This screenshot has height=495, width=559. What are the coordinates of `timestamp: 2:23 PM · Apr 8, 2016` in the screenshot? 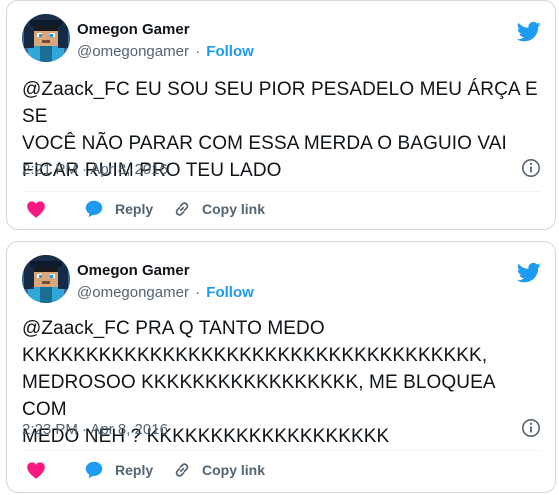 It's located at (95, 429).